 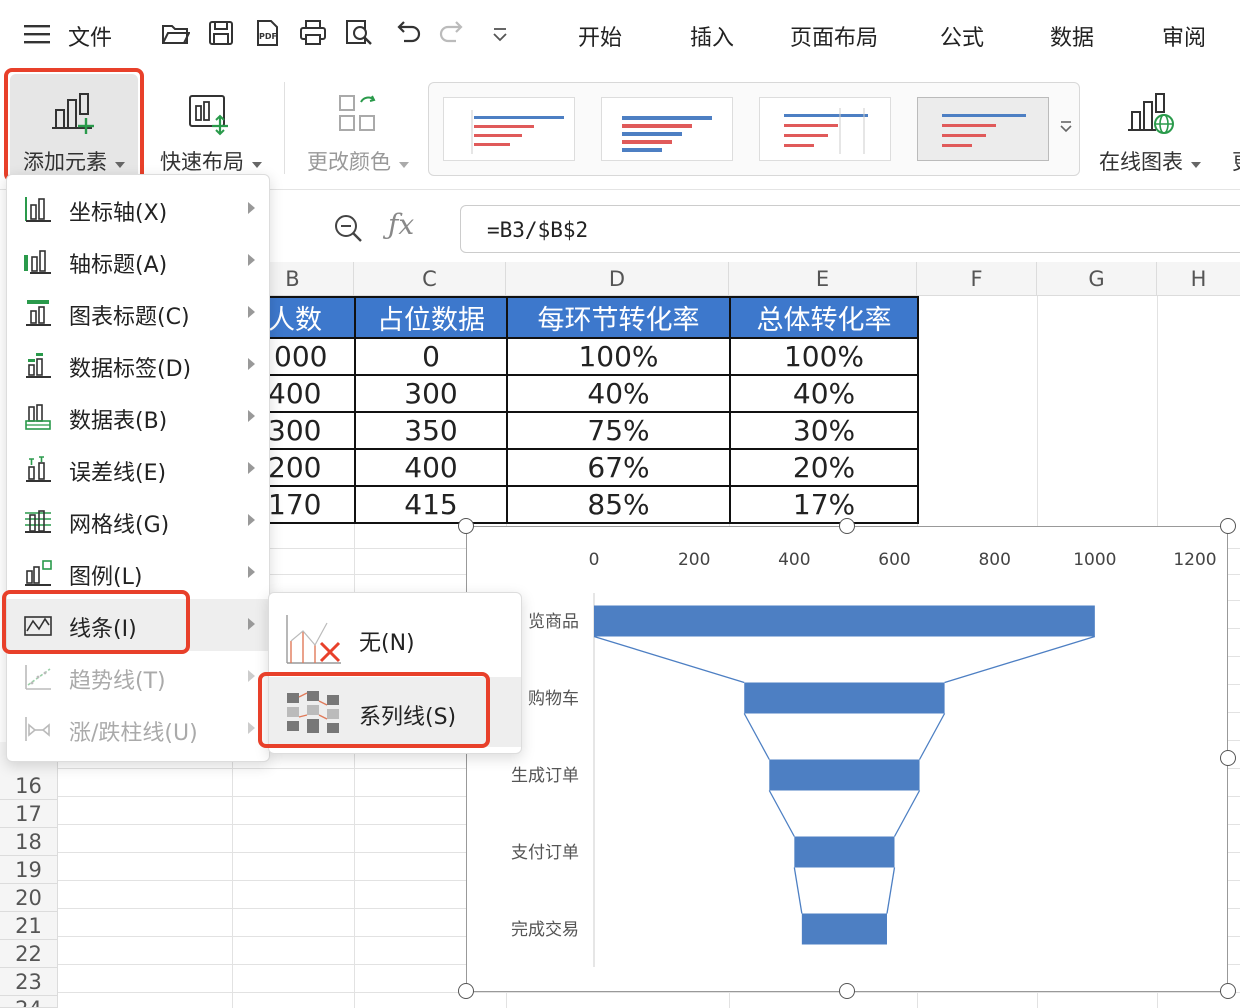 What do you see at coordinates (823, 279) in the screenshot?
I see `col-header-e: E` at bounding box center [823, 279].